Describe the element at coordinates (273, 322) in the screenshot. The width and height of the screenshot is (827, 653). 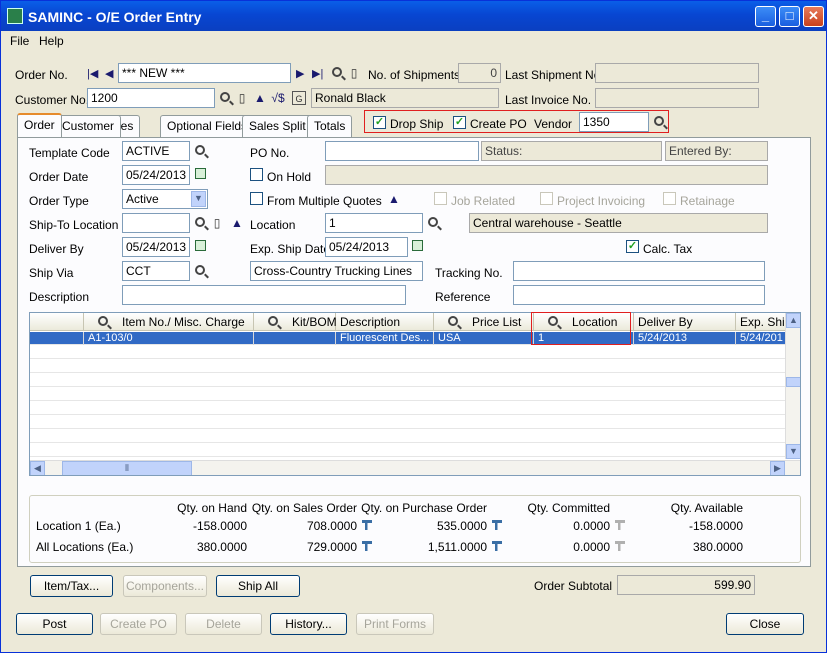
I see `kit-bom-search-icon` at that location.